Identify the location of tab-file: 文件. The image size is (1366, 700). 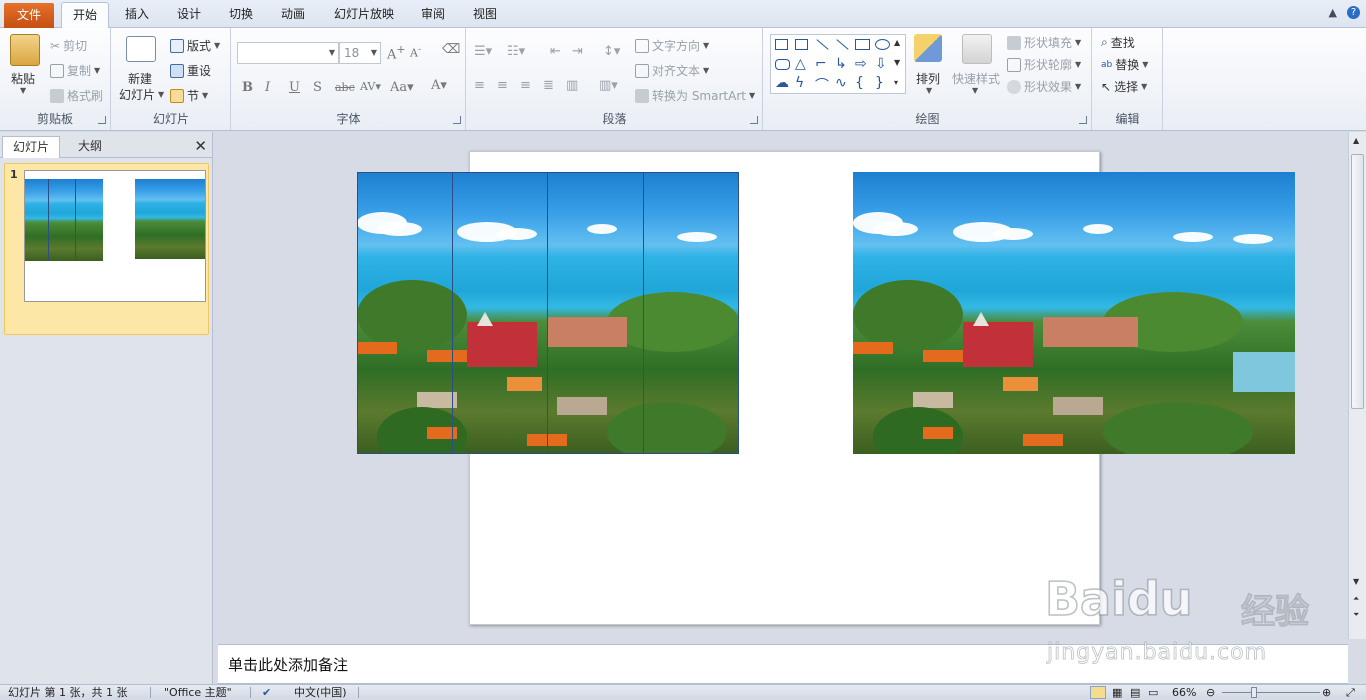
(29, 15).